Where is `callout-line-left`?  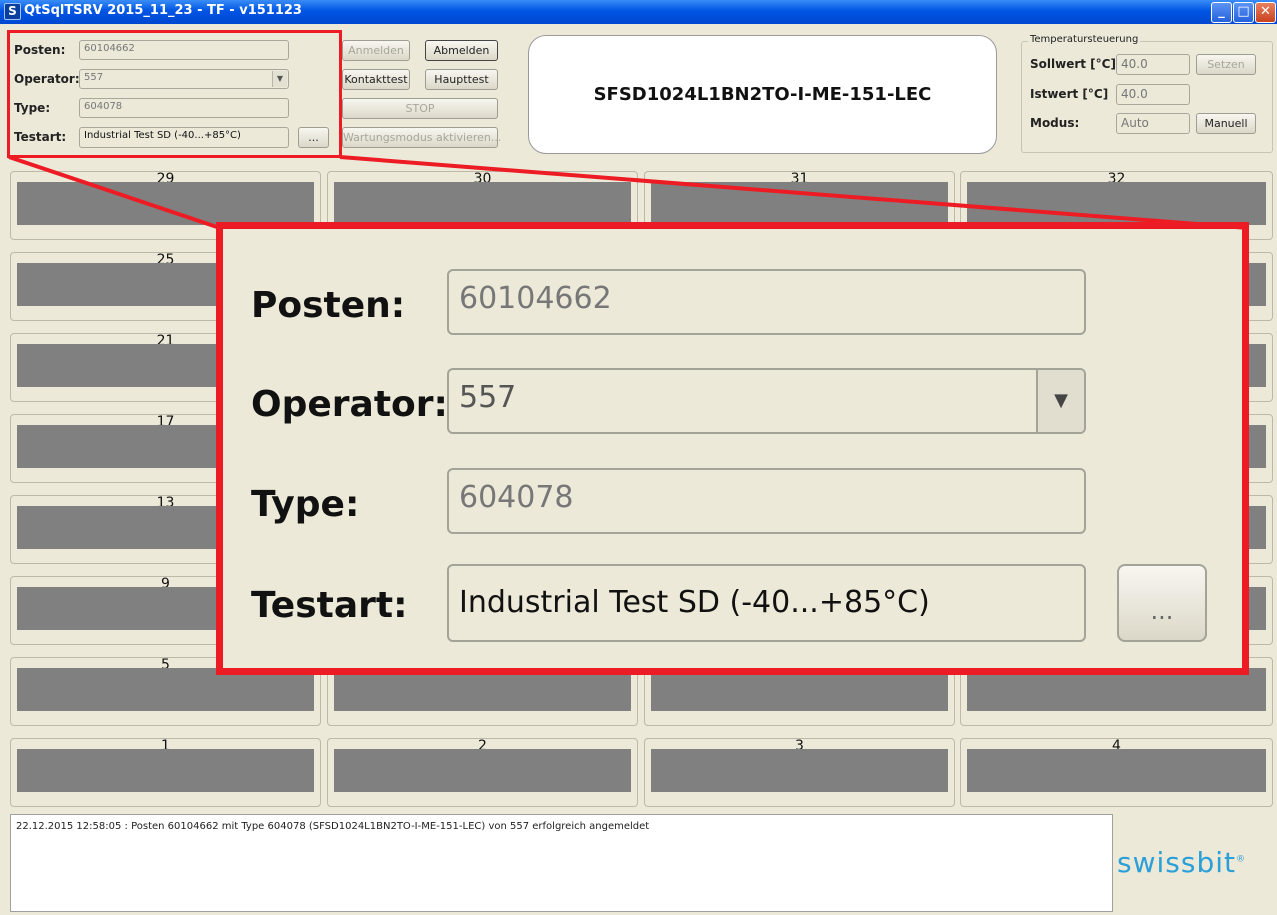 callout-line-left is located at coordinates (114, 192).